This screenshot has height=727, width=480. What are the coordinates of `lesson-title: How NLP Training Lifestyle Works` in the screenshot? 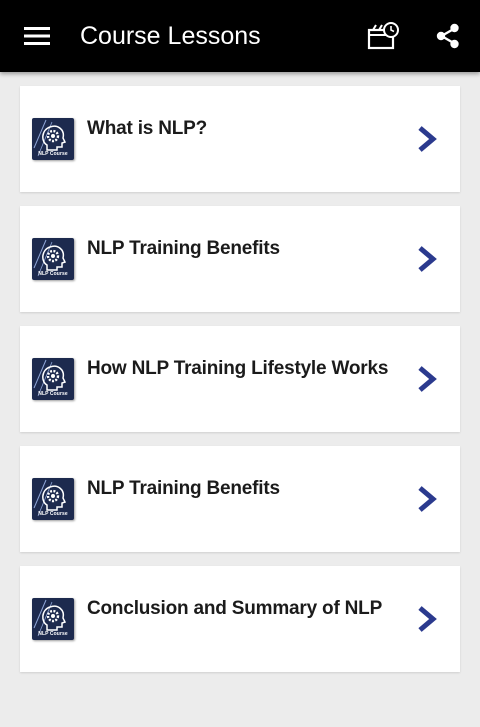 It's located at (238, 368).